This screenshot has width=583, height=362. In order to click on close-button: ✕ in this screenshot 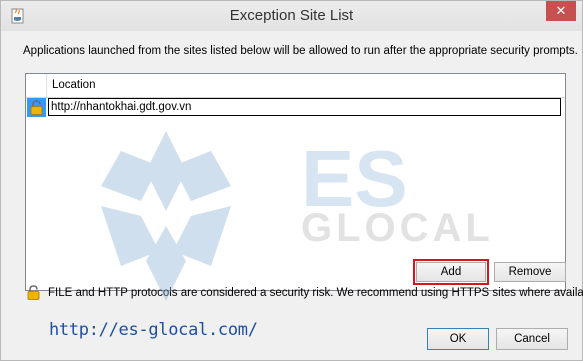, I will do `click(561, 11)`.